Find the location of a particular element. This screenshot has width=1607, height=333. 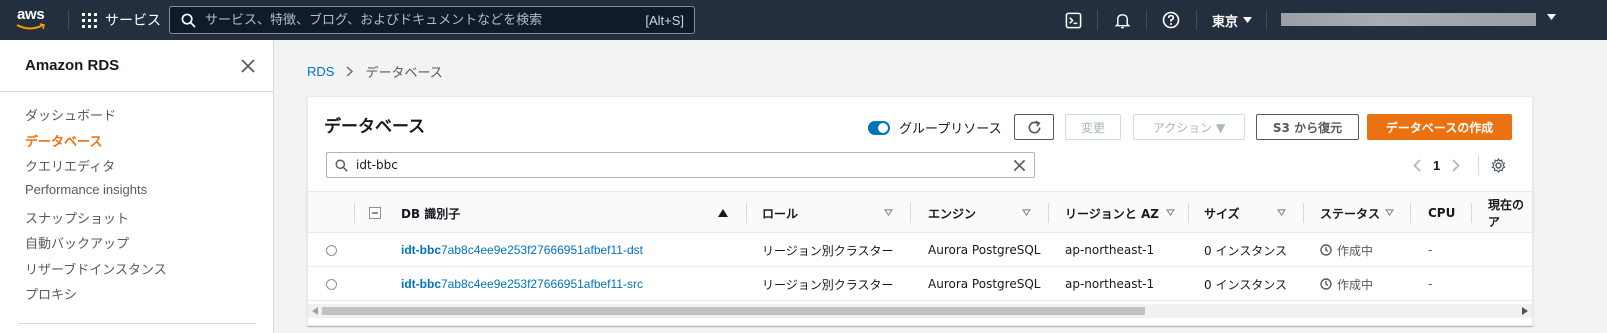

settings-gear-icon is located at coordinates (1498, 165).